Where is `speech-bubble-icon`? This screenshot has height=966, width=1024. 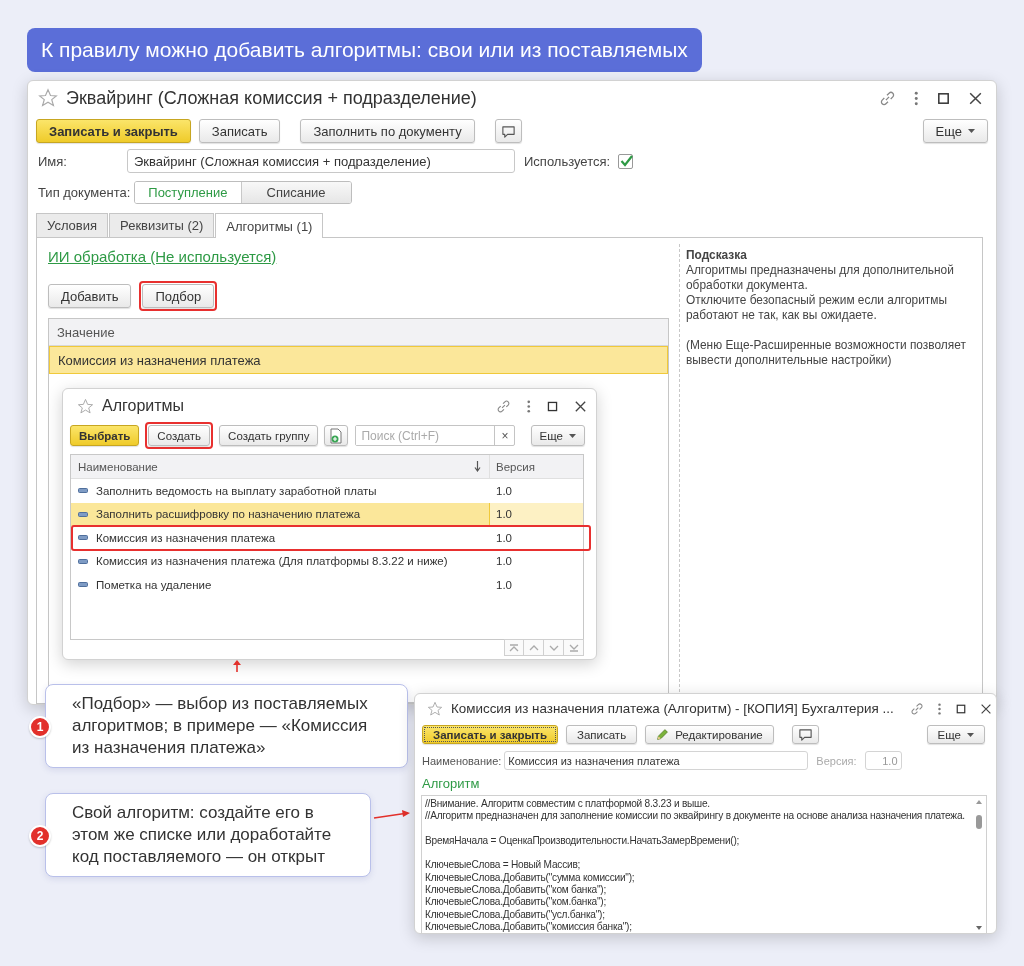
speech-bubble-icon is located at coordinates (805, 734).